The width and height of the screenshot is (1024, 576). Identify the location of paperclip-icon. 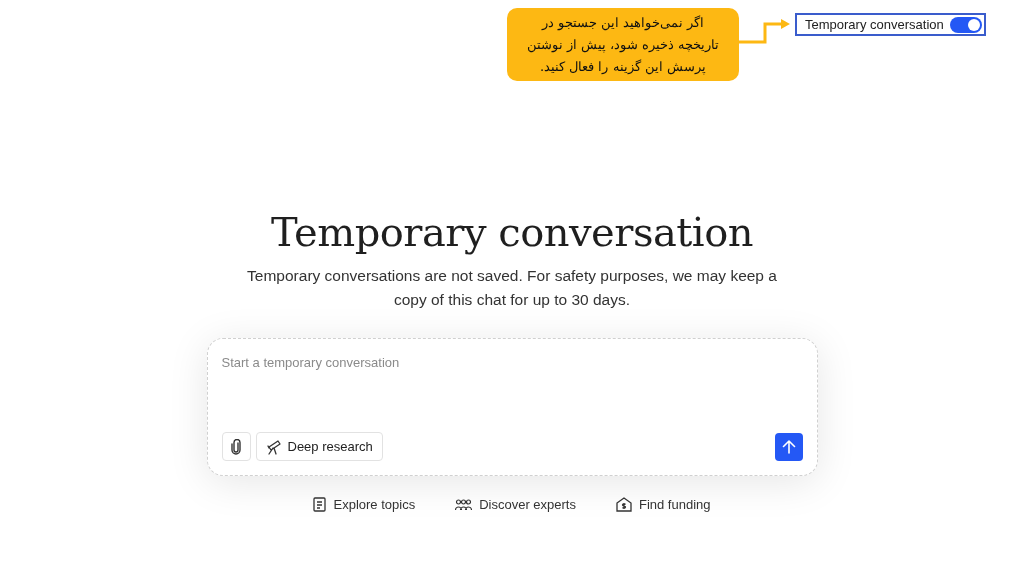
(236, 446).